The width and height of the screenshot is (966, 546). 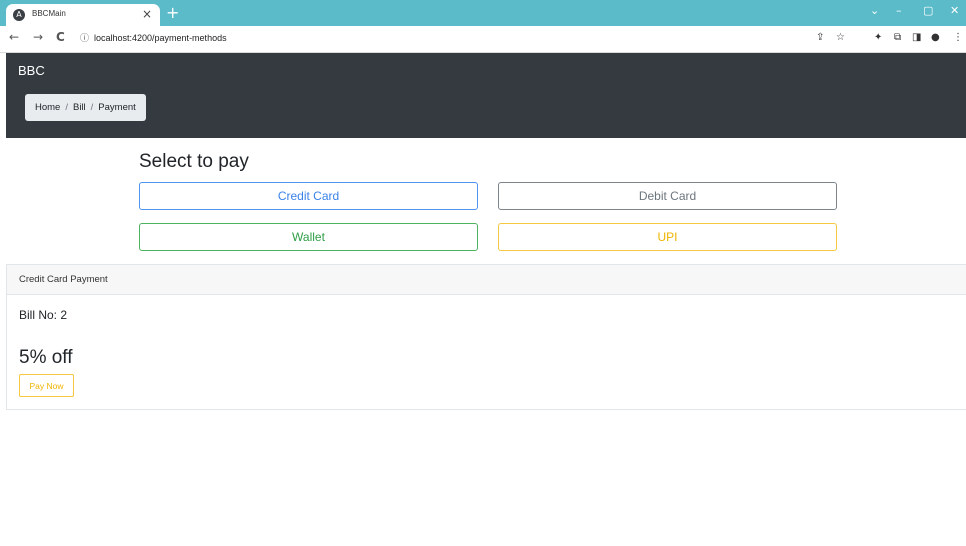 I want to click on back-icon: ←, so click(x=14, y=37).